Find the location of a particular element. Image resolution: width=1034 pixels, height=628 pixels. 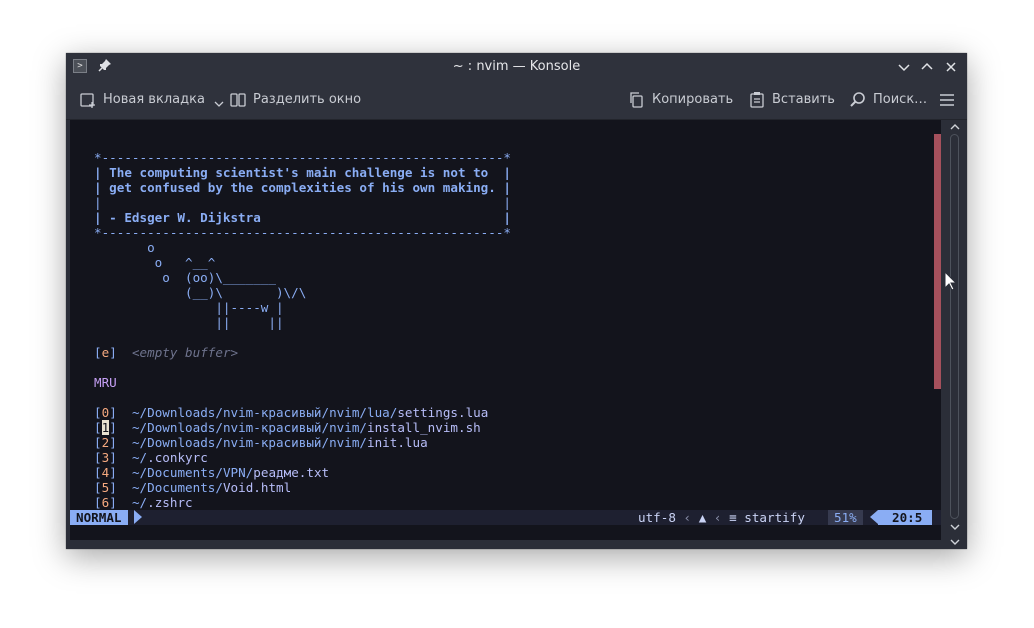

close-icon is located at coordinates (951, 67).